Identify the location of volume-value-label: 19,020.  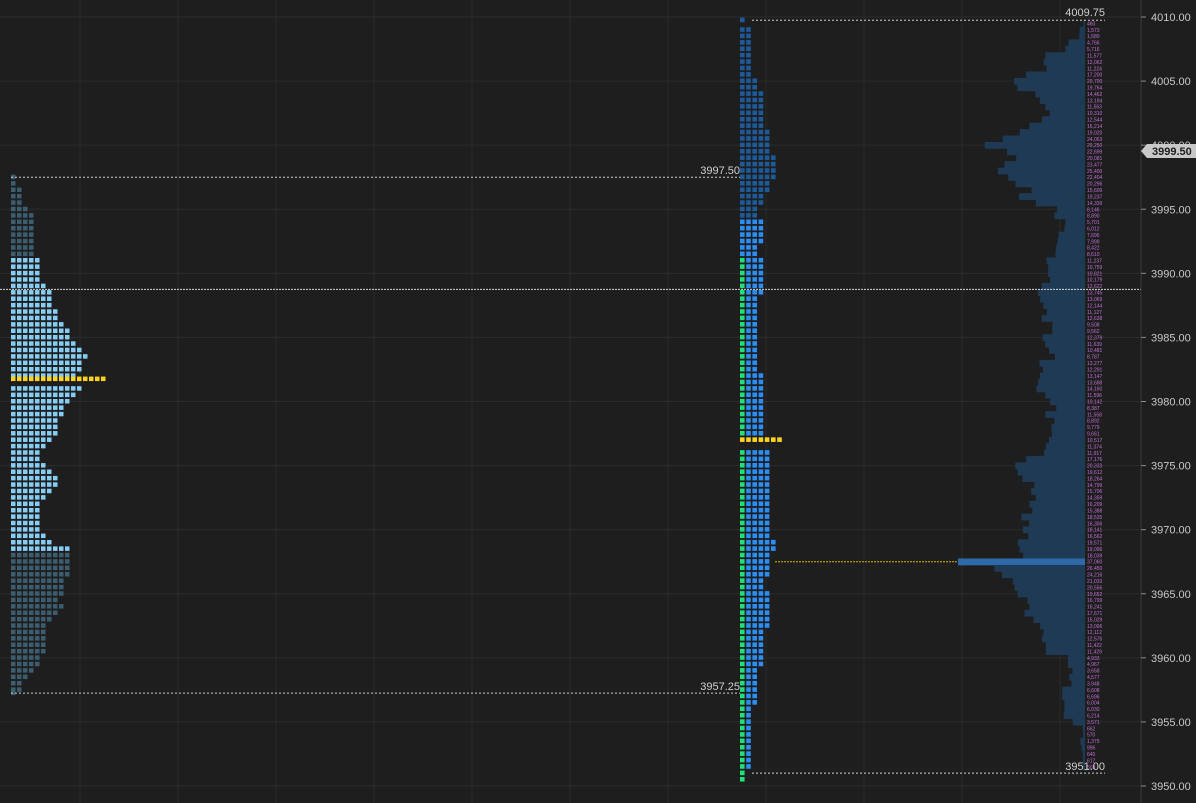
(1095, 133).